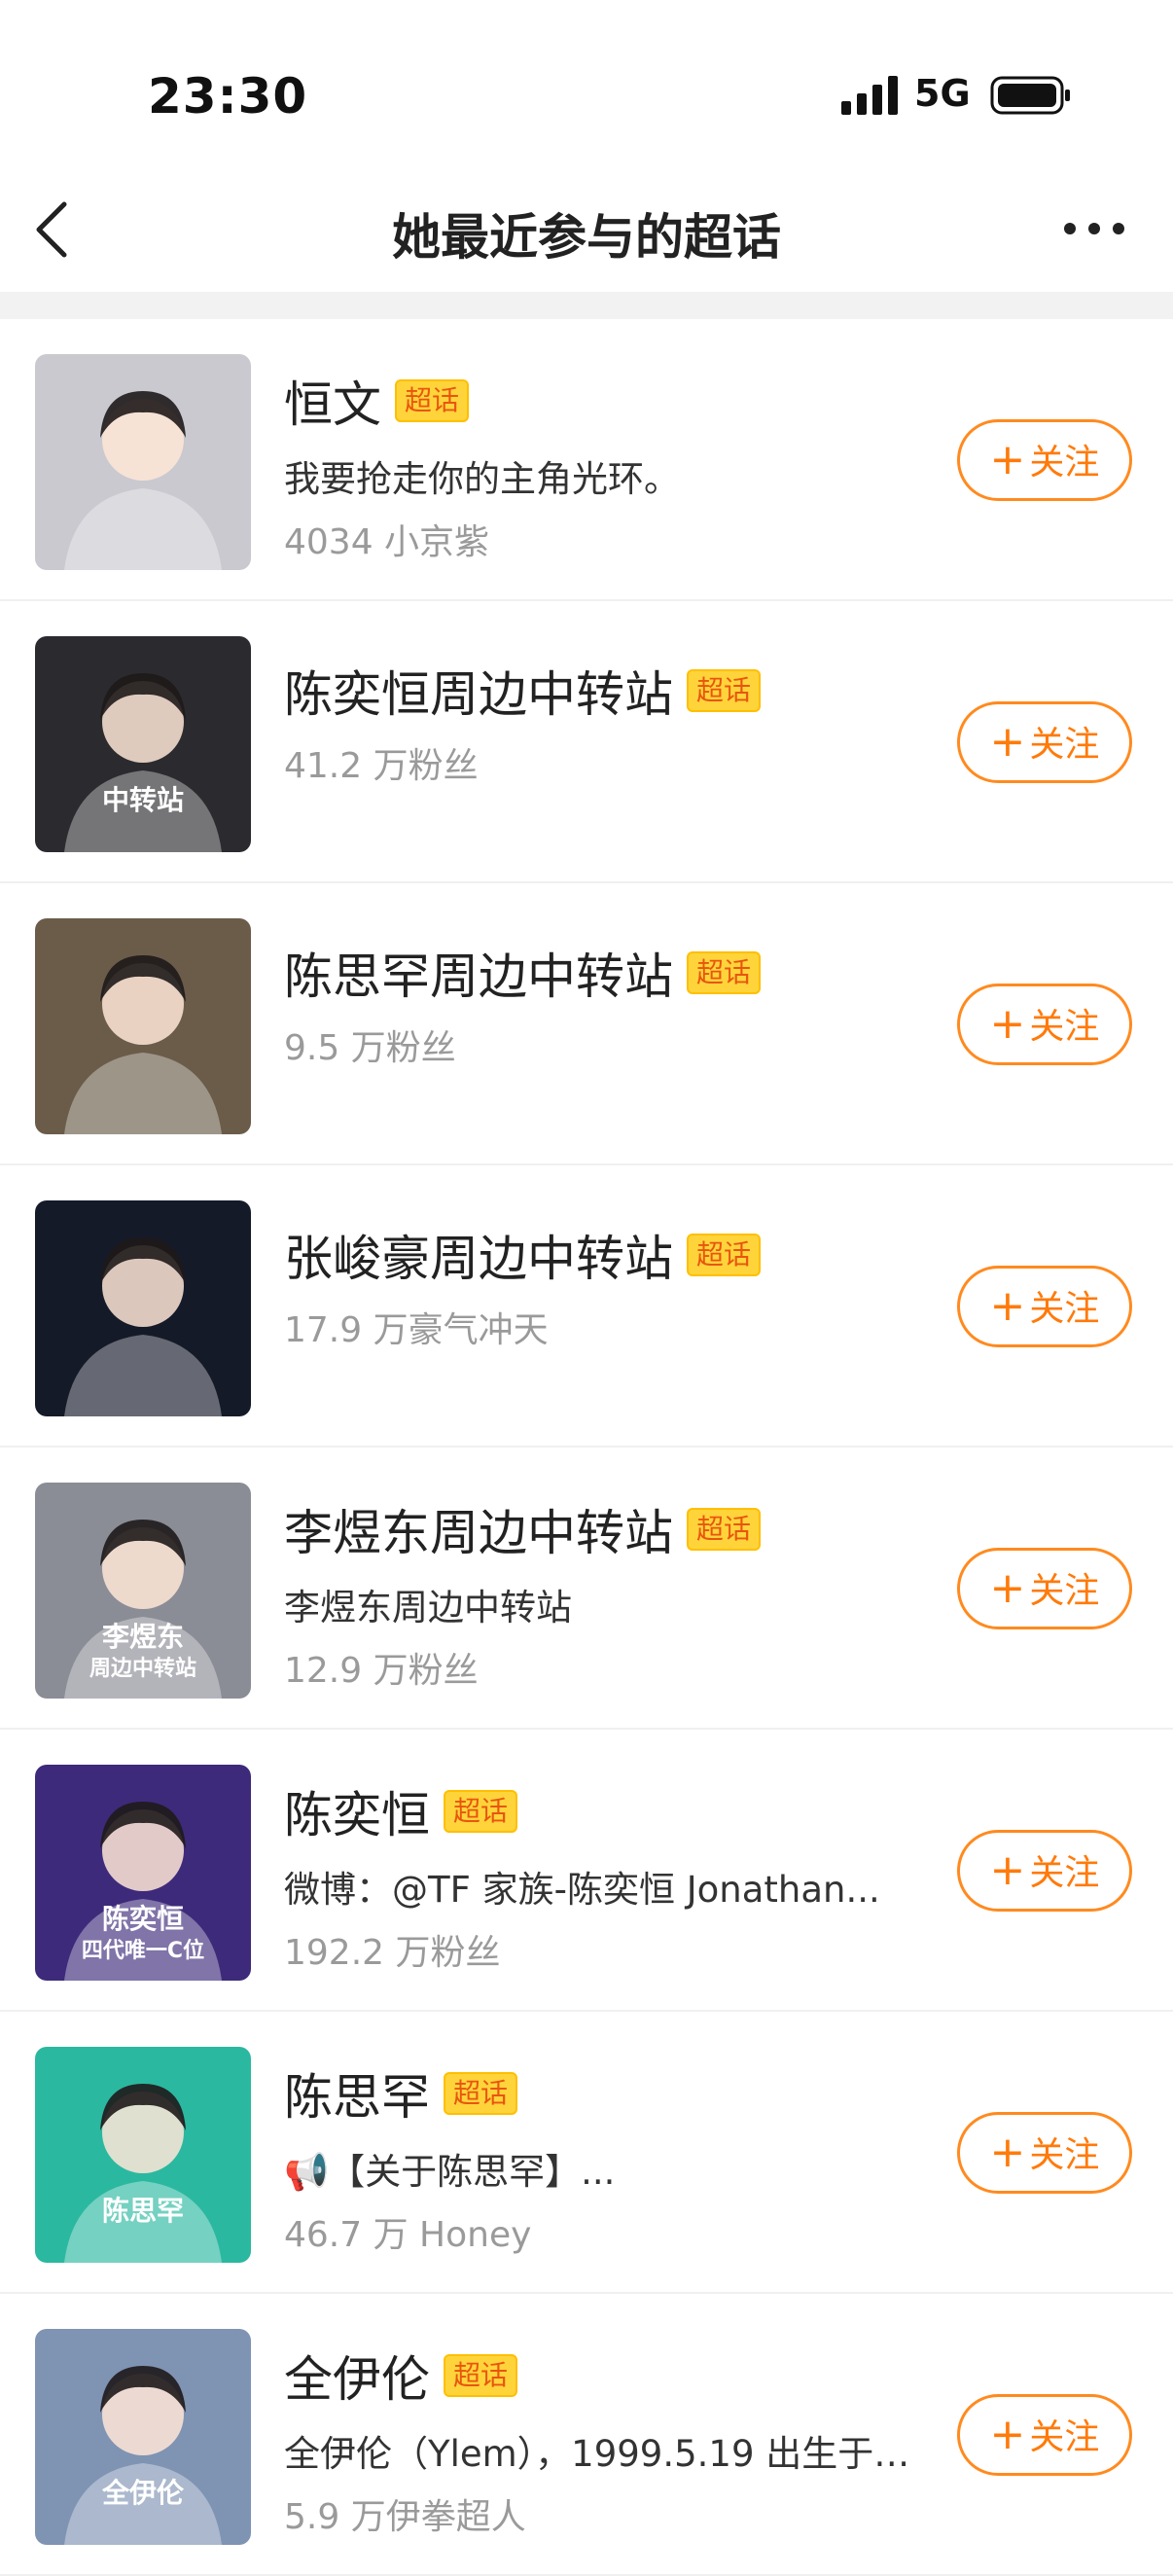  I want to click on thumbnail-caption: 李煜东, so click(143, 1637).